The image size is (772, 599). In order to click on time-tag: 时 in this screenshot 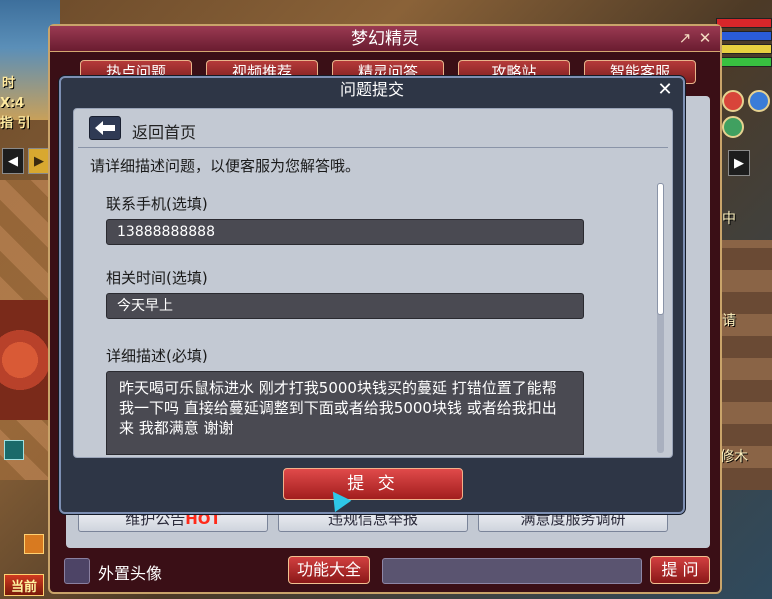, I will do `click(9, 83)`.